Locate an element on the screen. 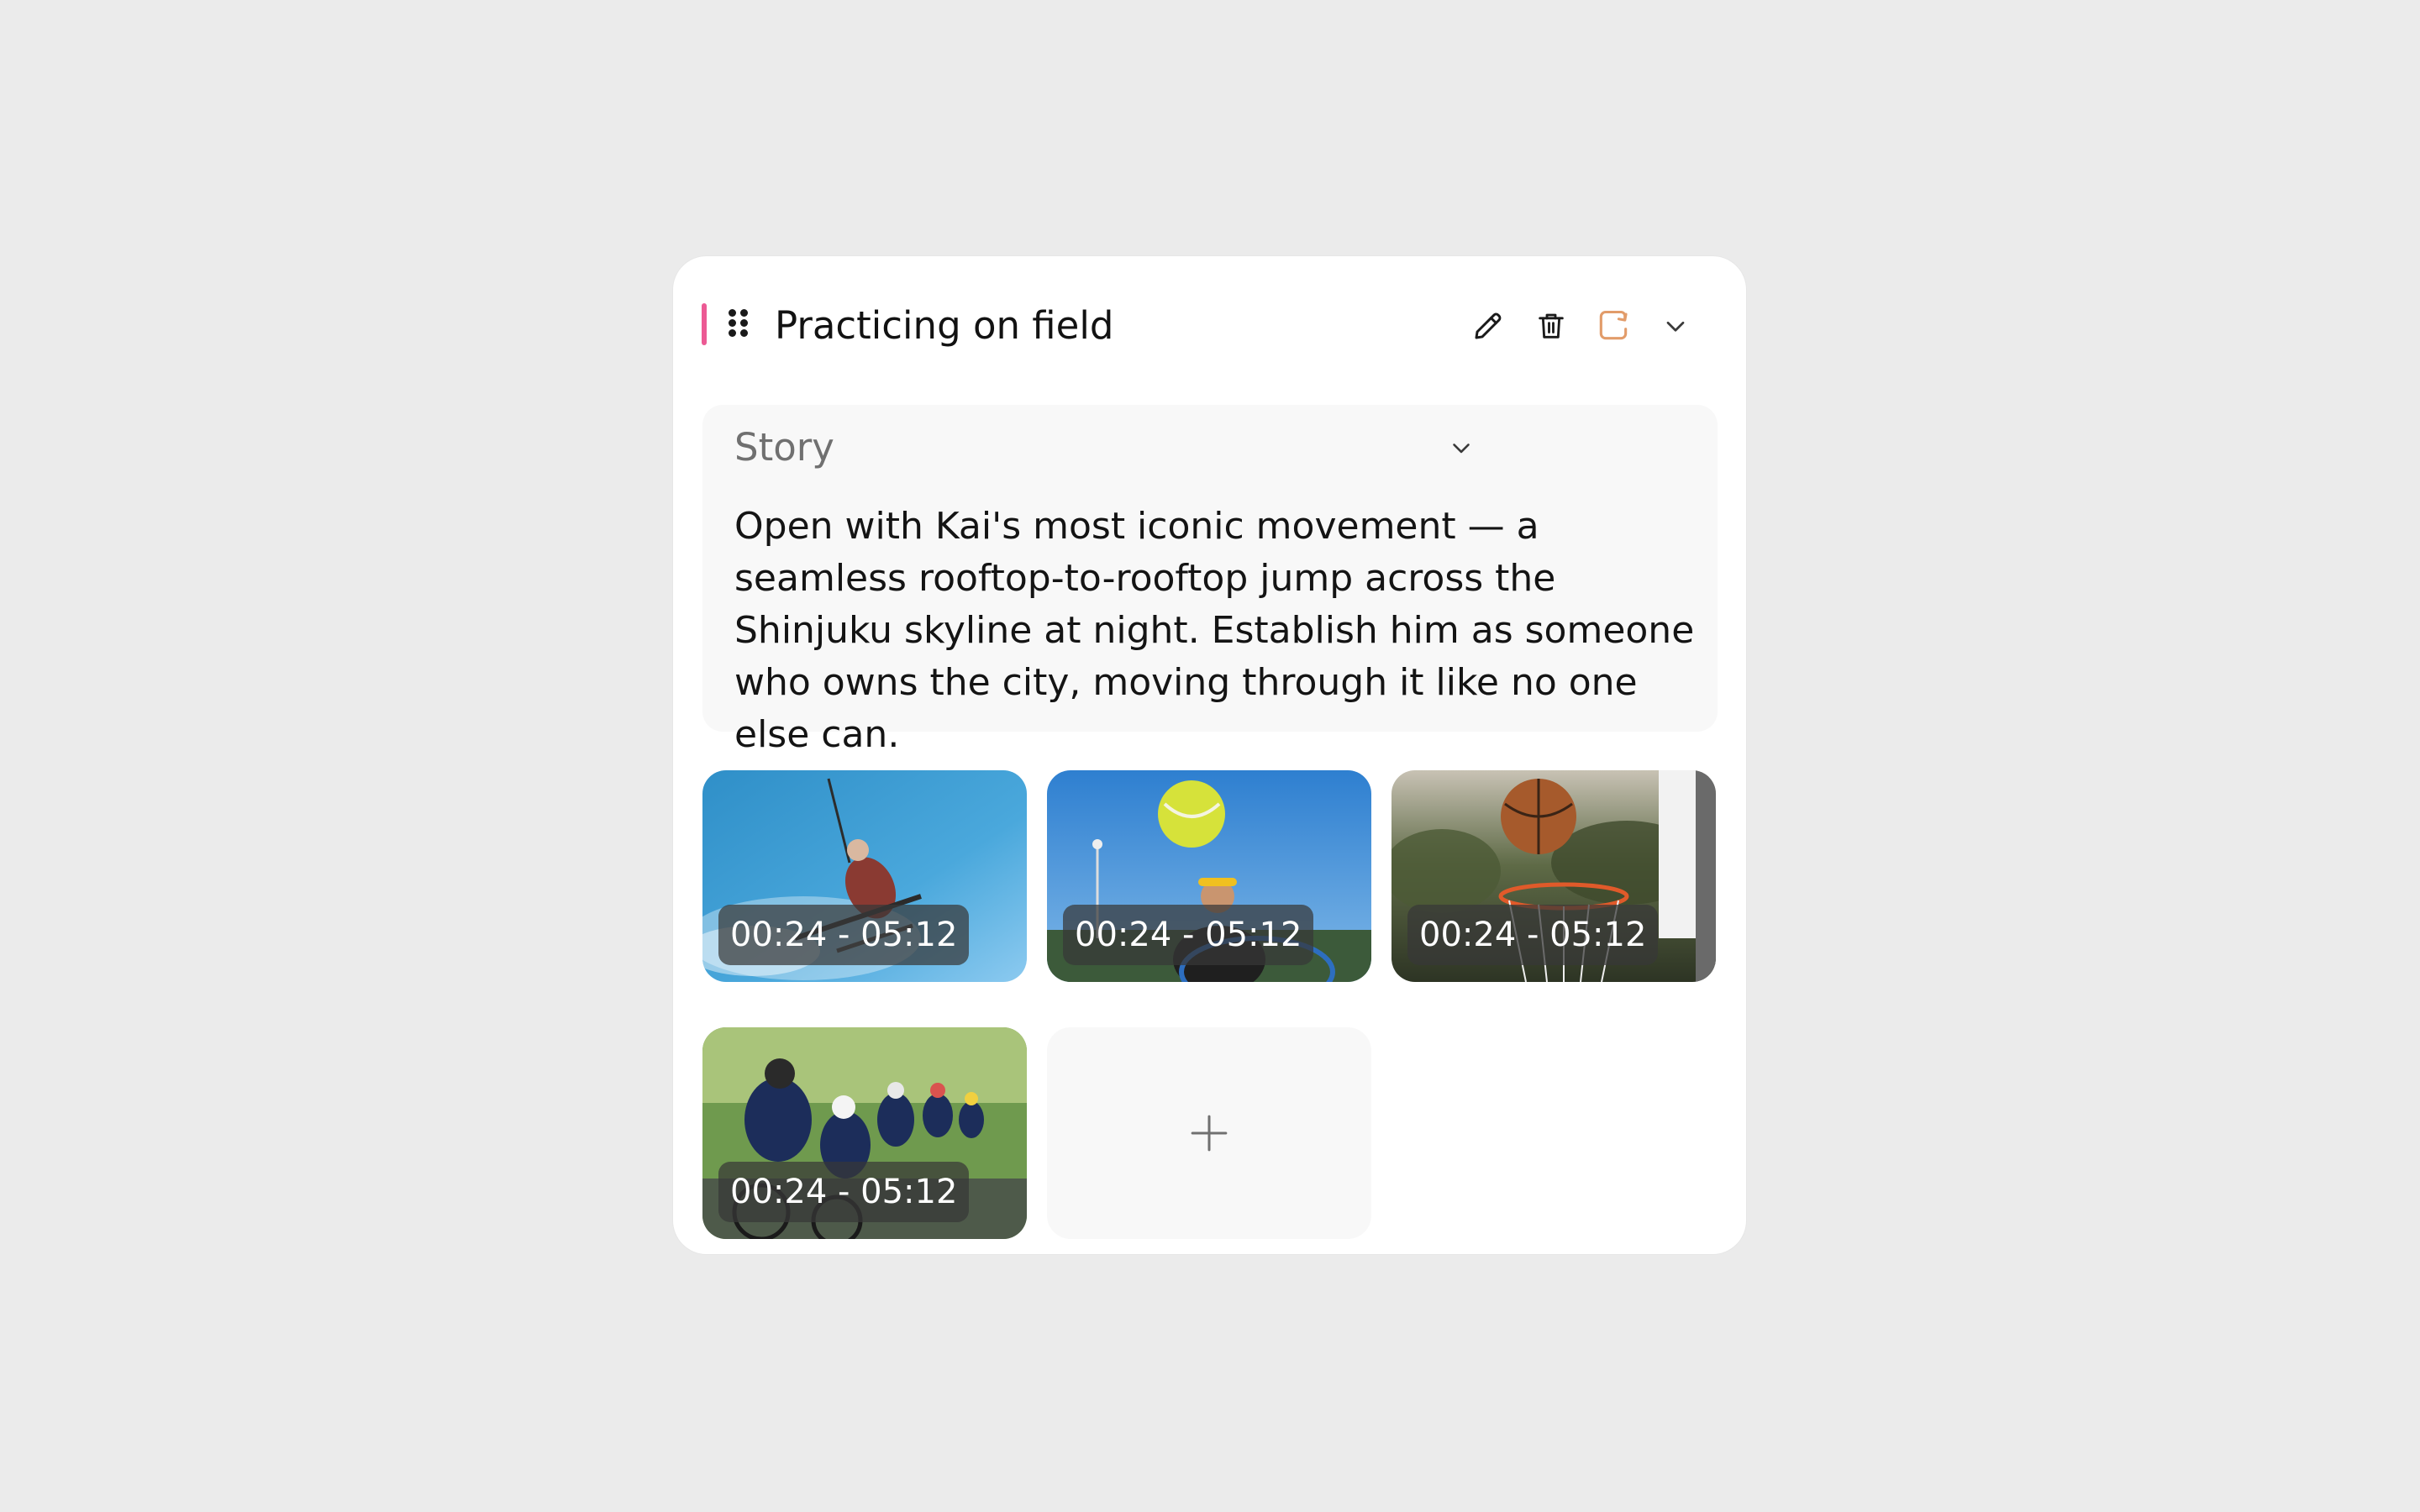 The width and height of the screenshot is (2420, 1512). accent-bar is located at coordinates (704, 324).